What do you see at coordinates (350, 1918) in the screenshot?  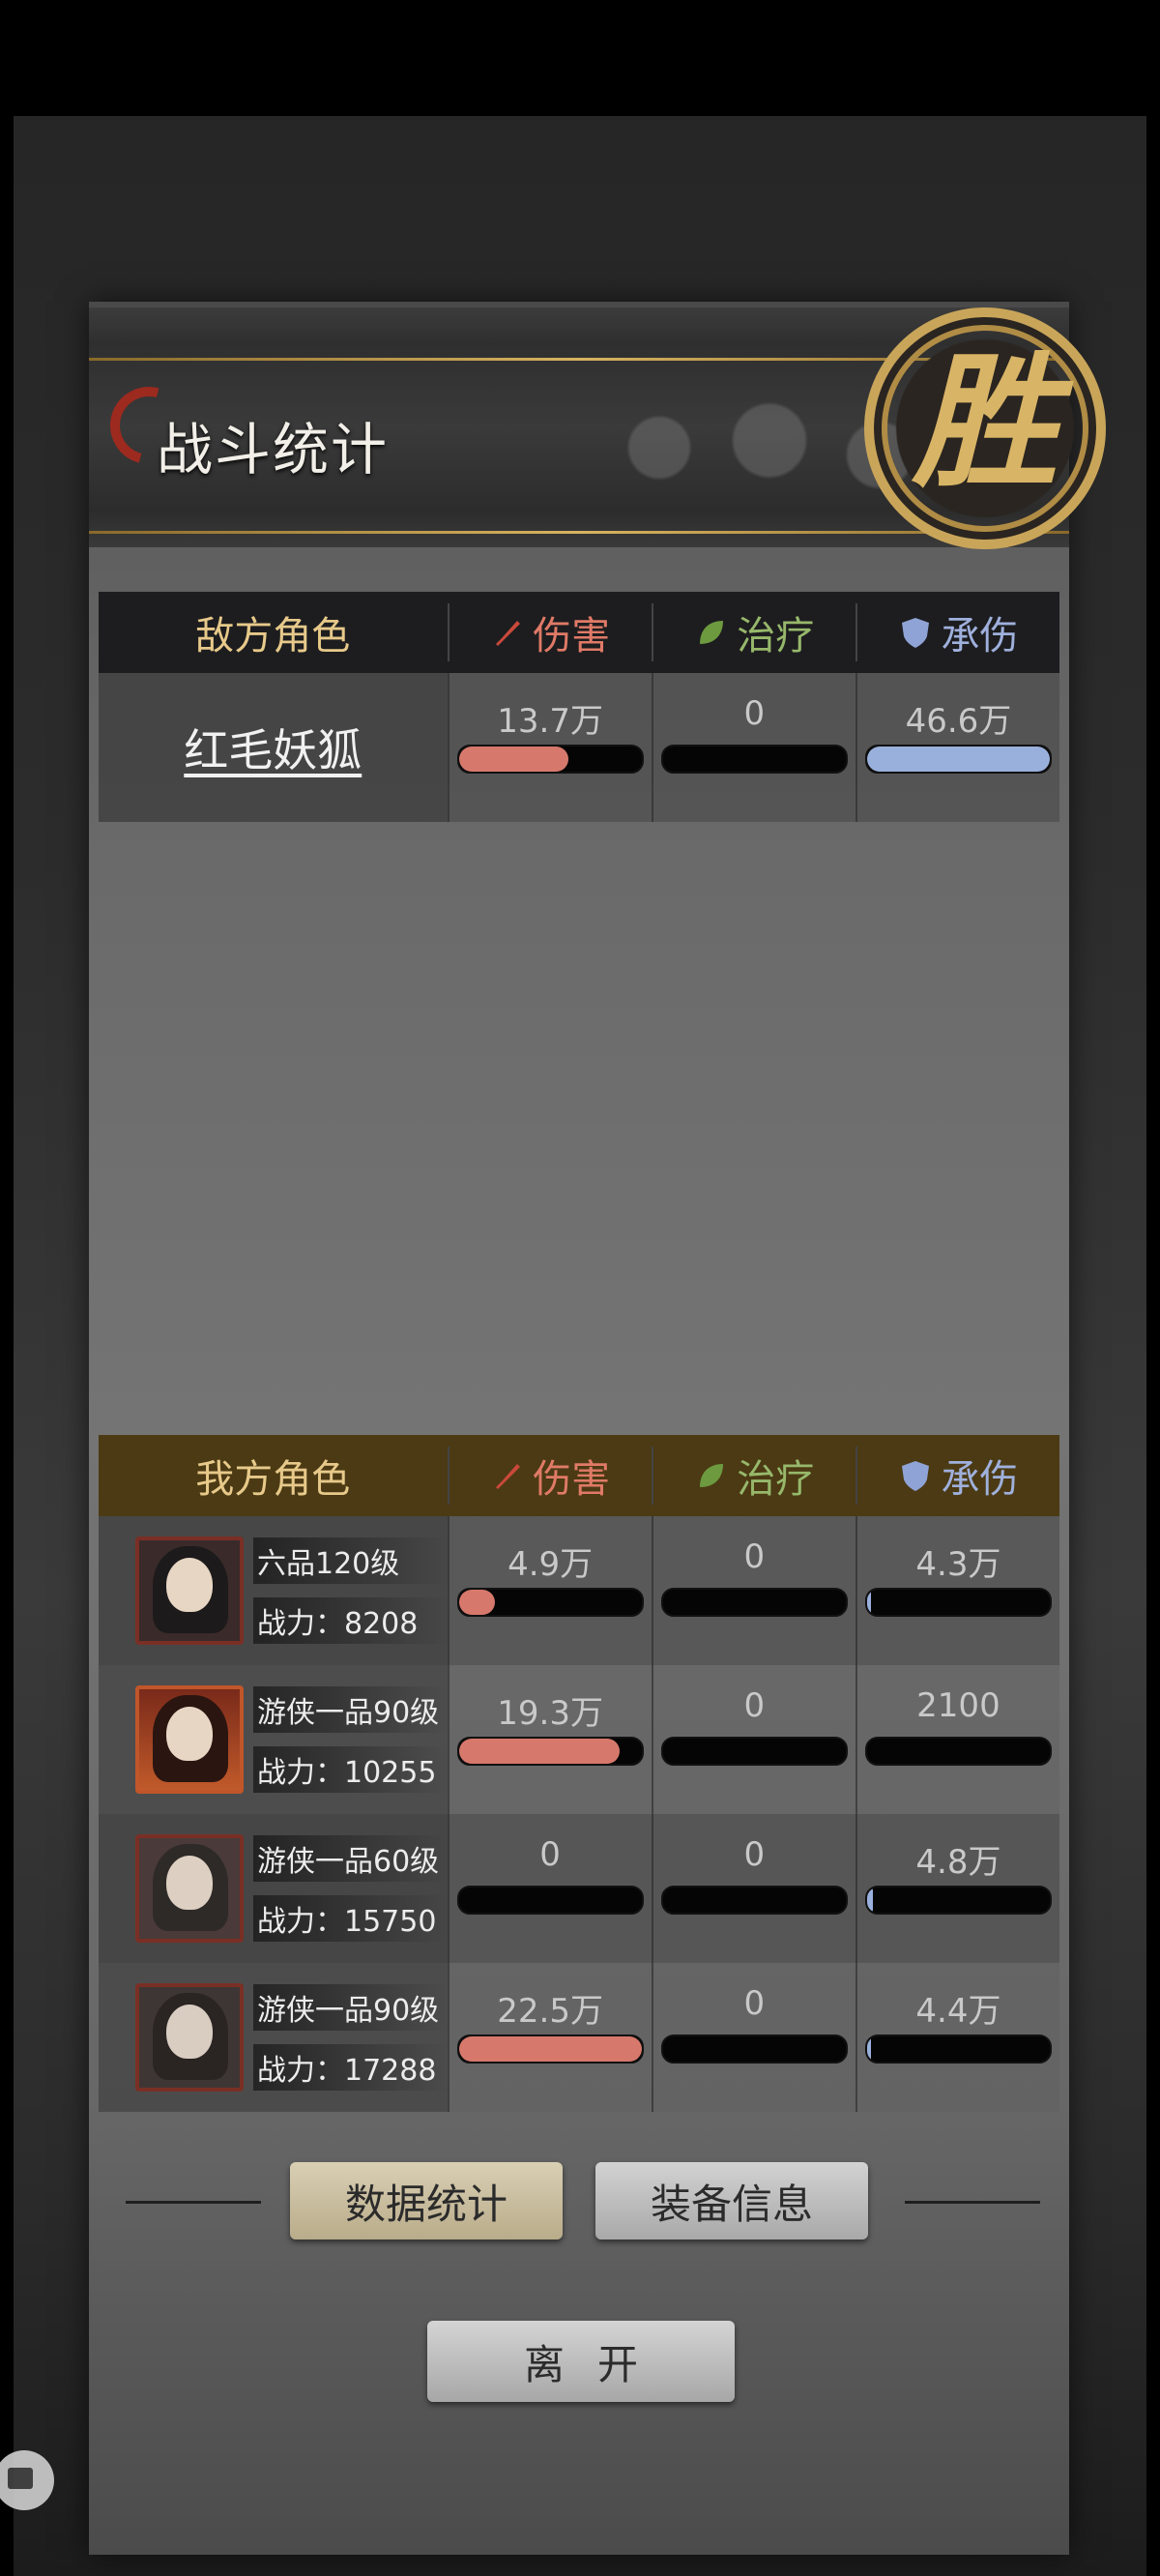 I see `ally-power: 战力：15750` at bounding box center [350, 1918].